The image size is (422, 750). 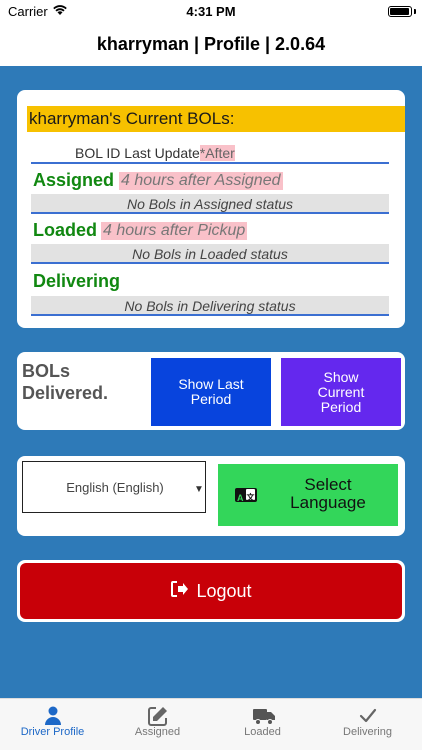 What do you see at coordinates (263, 716) in the screenshot?
I see `truck-icon` at bounding box center [263, 716].